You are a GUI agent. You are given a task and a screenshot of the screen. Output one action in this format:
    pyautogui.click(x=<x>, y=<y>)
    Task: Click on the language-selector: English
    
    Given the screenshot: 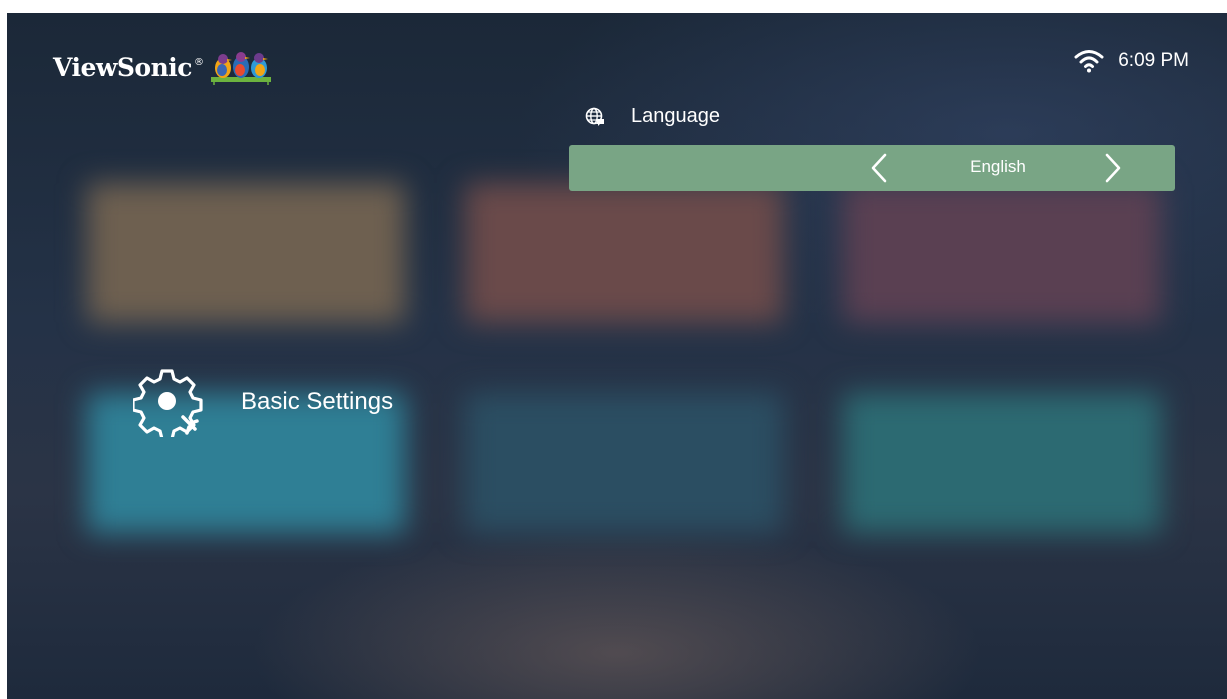 What is the action you would take?
    pyautogui.click(x=872, y=168)
    